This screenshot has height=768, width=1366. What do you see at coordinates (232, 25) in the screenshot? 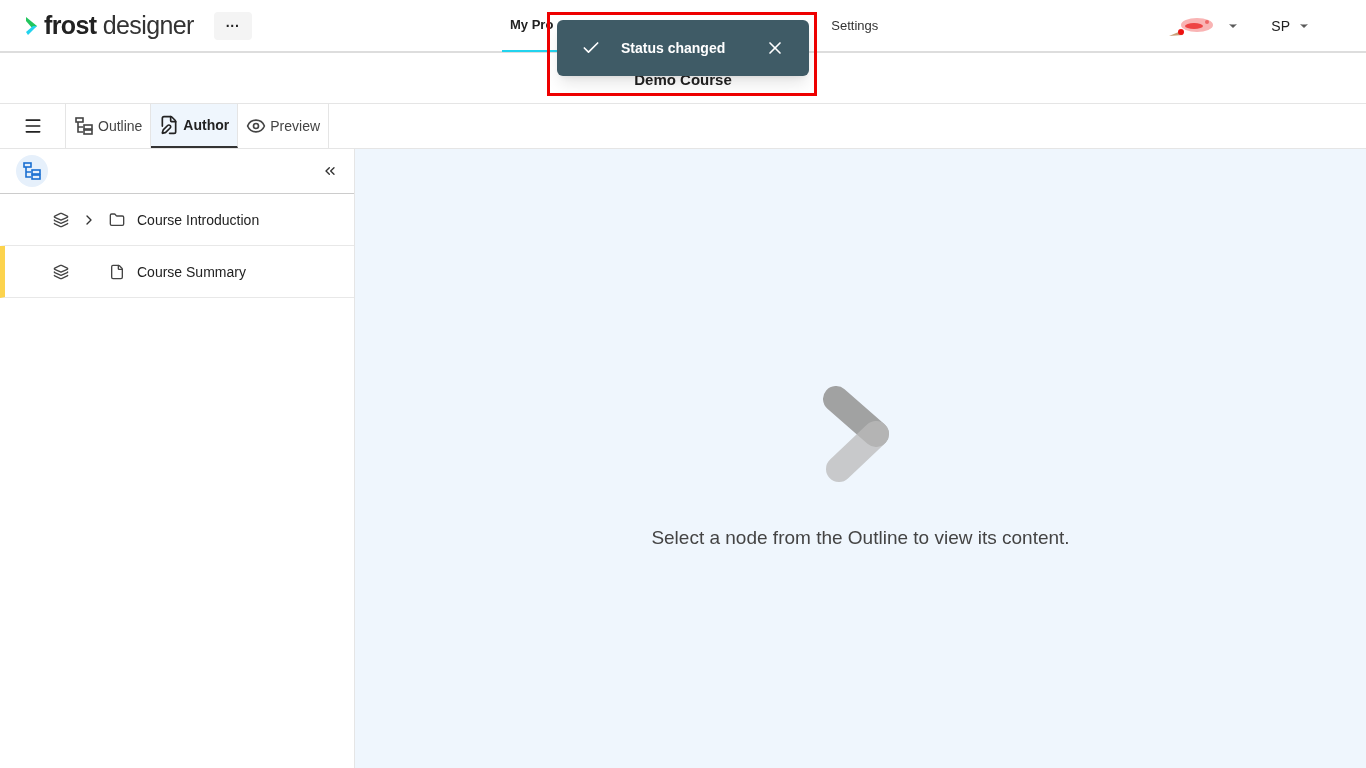
I see `more-button: ···` at bounding box center [232, 25].